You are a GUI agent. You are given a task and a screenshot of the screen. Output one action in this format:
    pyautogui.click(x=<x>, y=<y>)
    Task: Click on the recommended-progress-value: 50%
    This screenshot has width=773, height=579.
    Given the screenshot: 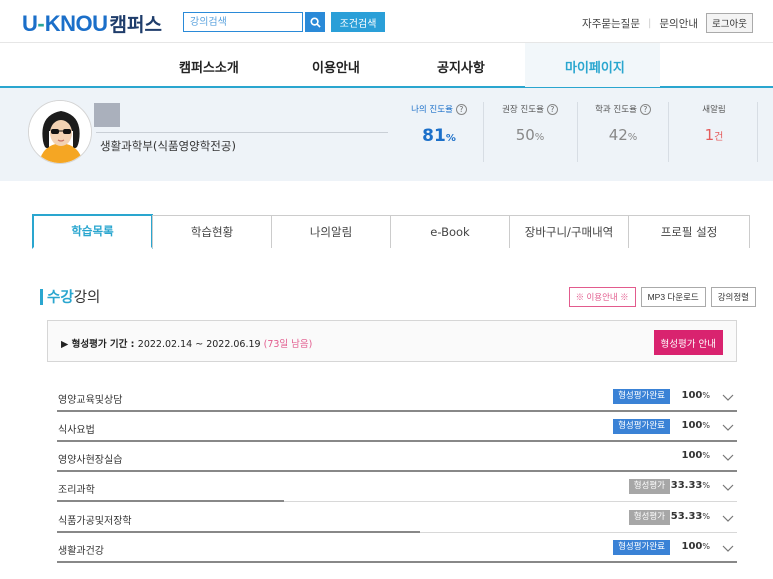 What is the action you would take?
    pyautogui.click(x=530, y=135)
    